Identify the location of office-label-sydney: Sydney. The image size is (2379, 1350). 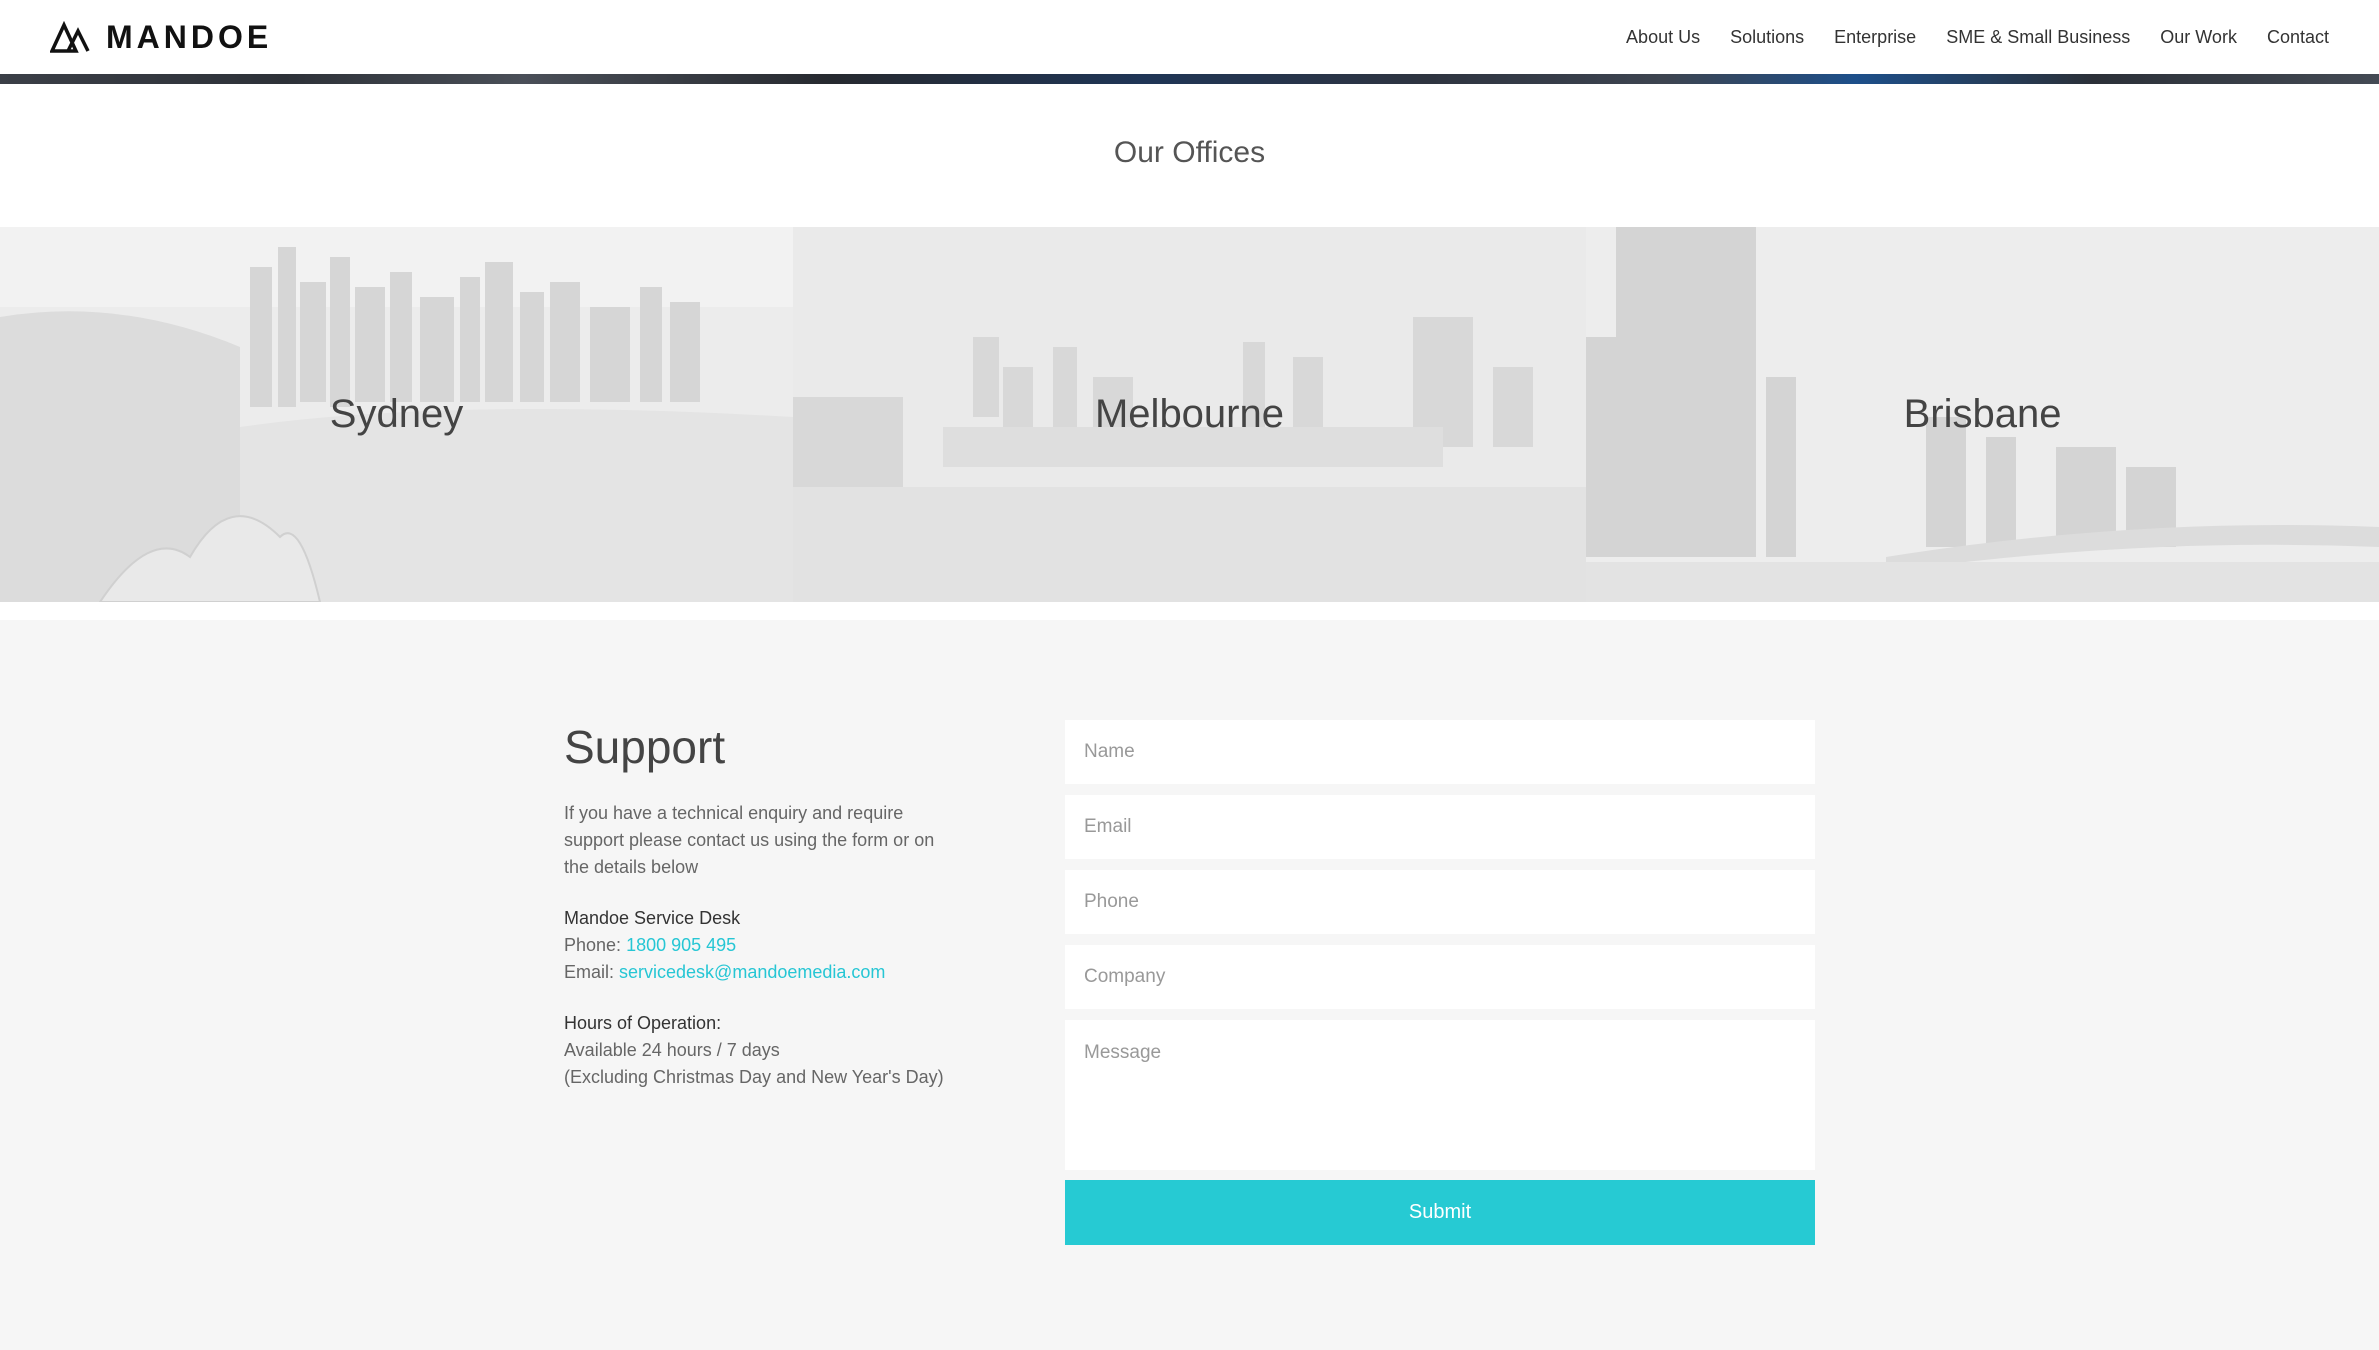
(396, 414).